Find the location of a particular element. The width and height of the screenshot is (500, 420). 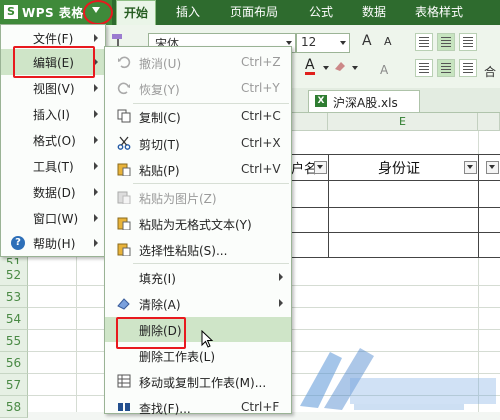

excel-file-icon: X is located at coordinates (321, 101).